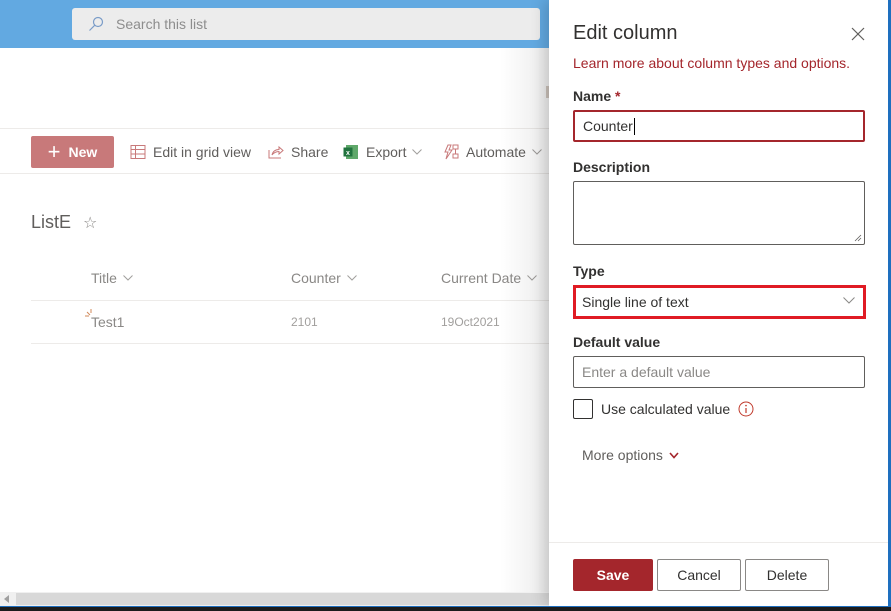 This screenshot has width=891, height=611. Describe the element at coordinates (107, 322) in the screenshot. I see `table-row-title: Test1` at that location.